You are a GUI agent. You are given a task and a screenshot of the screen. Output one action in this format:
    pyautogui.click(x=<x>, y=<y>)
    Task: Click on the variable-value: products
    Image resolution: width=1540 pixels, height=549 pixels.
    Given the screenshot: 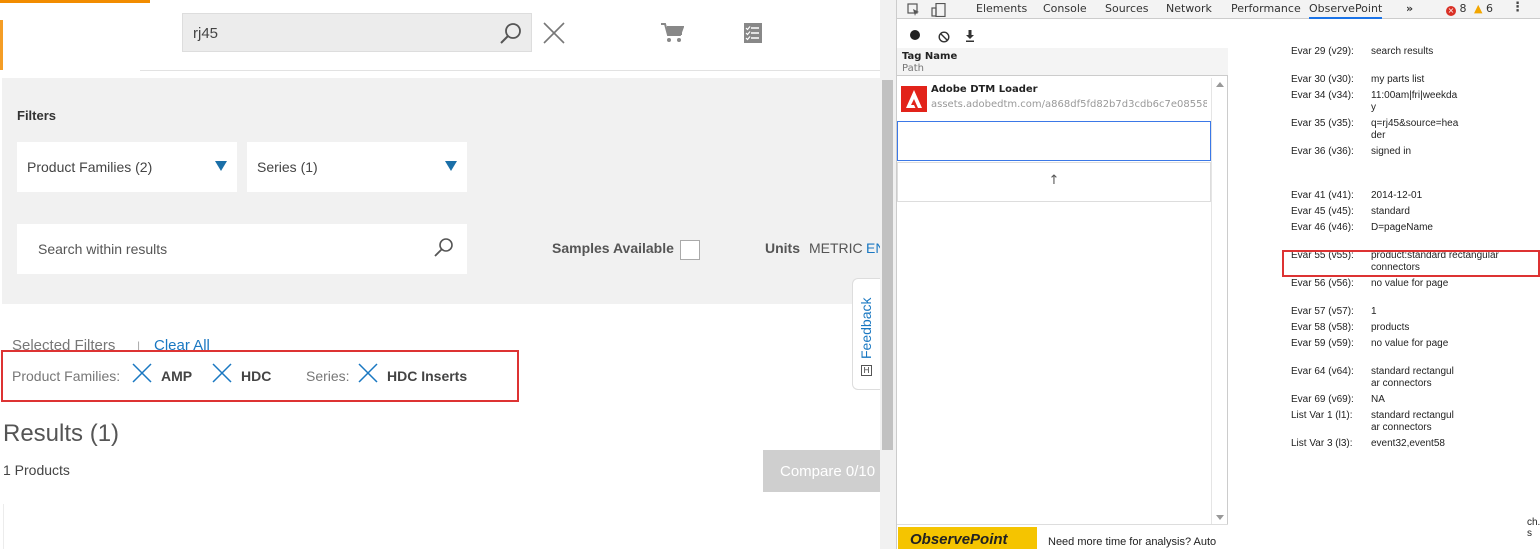 What is the action you would take?
    pyautogui.click(x=1390, y=327)
    